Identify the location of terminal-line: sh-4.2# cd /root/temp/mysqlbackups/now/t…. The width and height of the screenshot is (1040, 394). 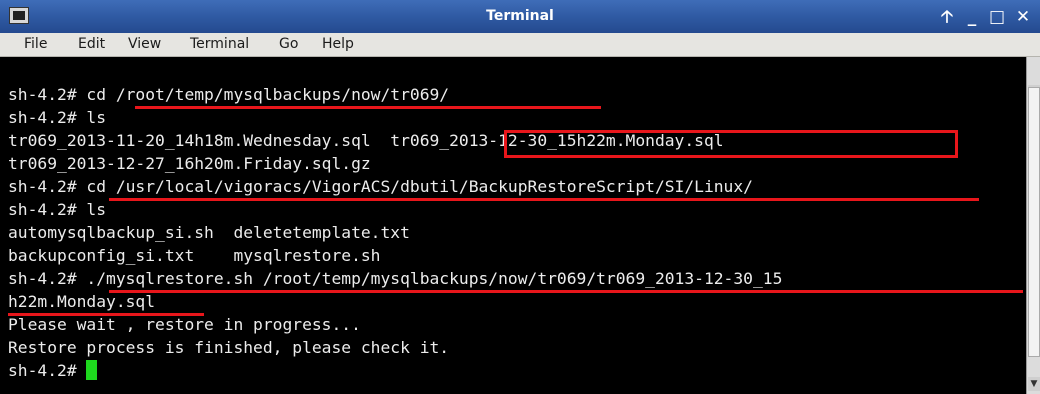
(229, 94).